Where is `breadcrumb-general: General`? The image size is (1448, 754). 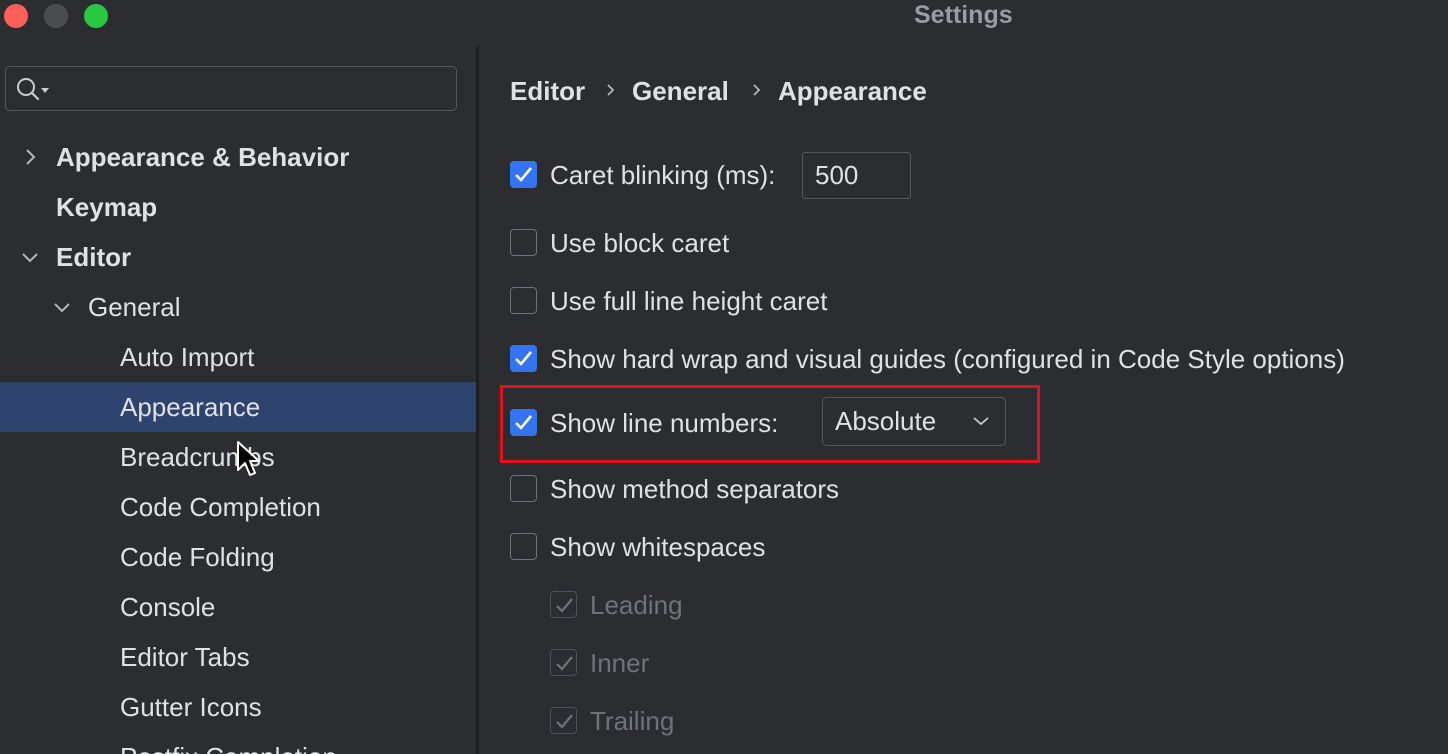 breadcrumb-general: General is located at coordinates (680, 91).